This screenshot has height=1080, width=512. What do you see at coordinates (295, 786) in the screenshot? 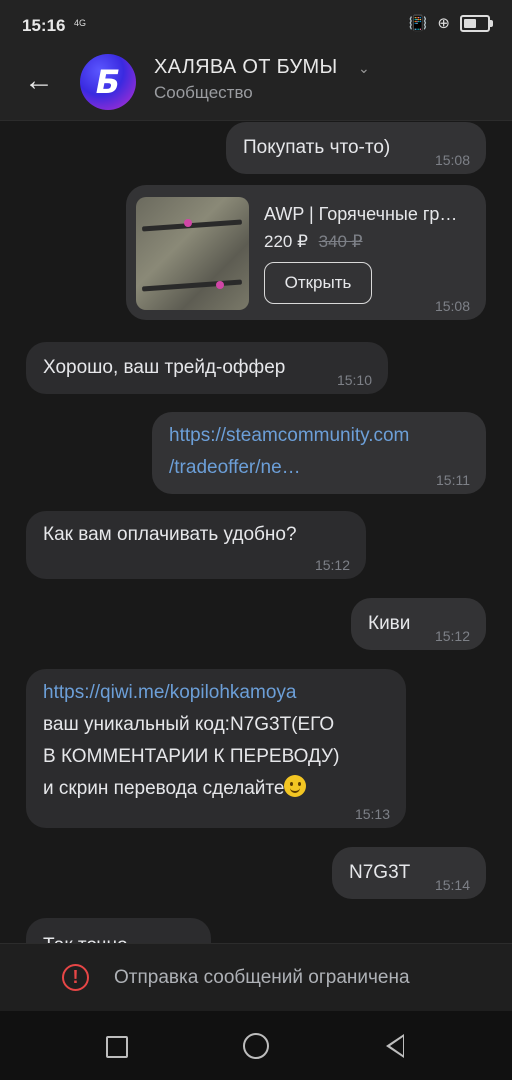
I see `smile-emoji-icon` at bounding box center [295, 786].